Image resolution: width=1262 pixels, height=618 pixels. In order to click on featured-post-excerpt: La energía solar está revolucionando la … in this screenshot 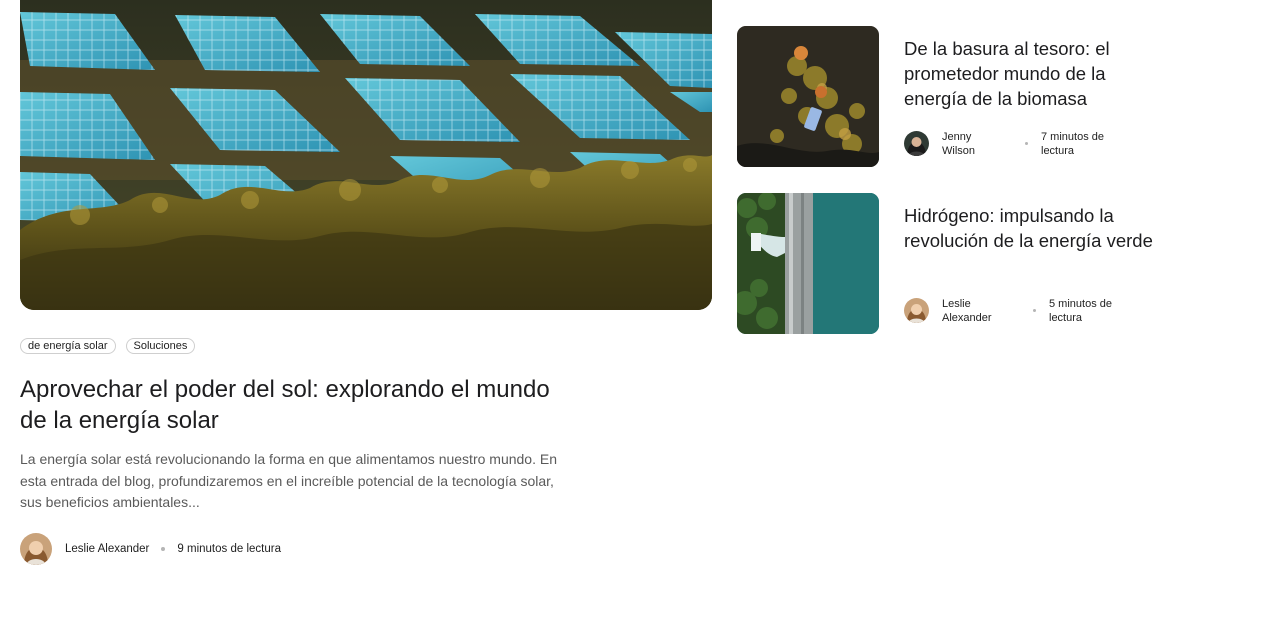, I will do `click(288, 480)`.